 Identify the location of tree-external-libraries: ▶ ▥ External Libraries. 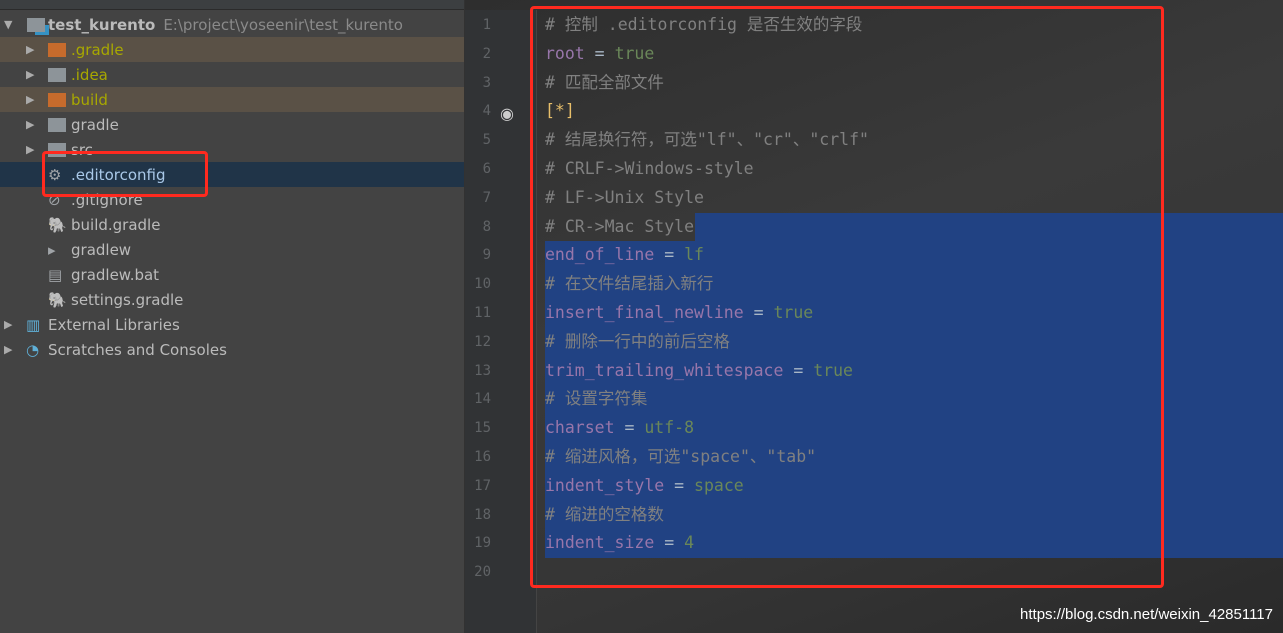
(232, 324).